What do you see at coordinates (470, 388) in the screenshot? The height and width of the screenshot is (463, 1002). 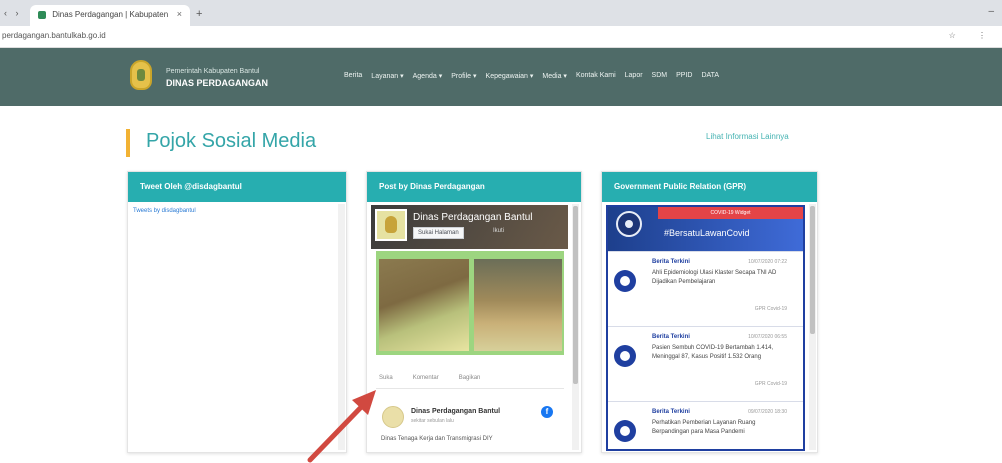 I see `fb-divider` at bounding box center [470, 388].